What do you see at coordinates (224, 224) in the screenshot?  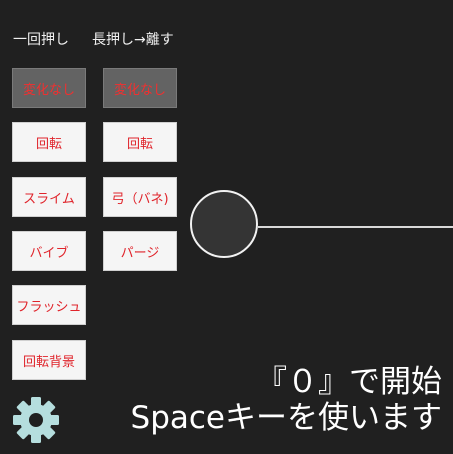 I see `ball` at bounding box center [224, 224].